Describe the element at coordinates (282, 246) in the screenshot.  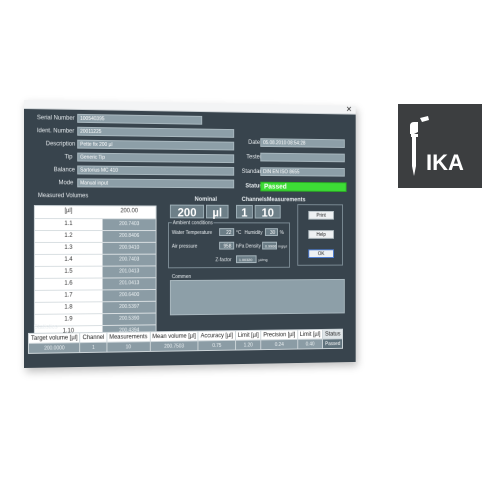
I see `density-unit: mg/µl` at that location.